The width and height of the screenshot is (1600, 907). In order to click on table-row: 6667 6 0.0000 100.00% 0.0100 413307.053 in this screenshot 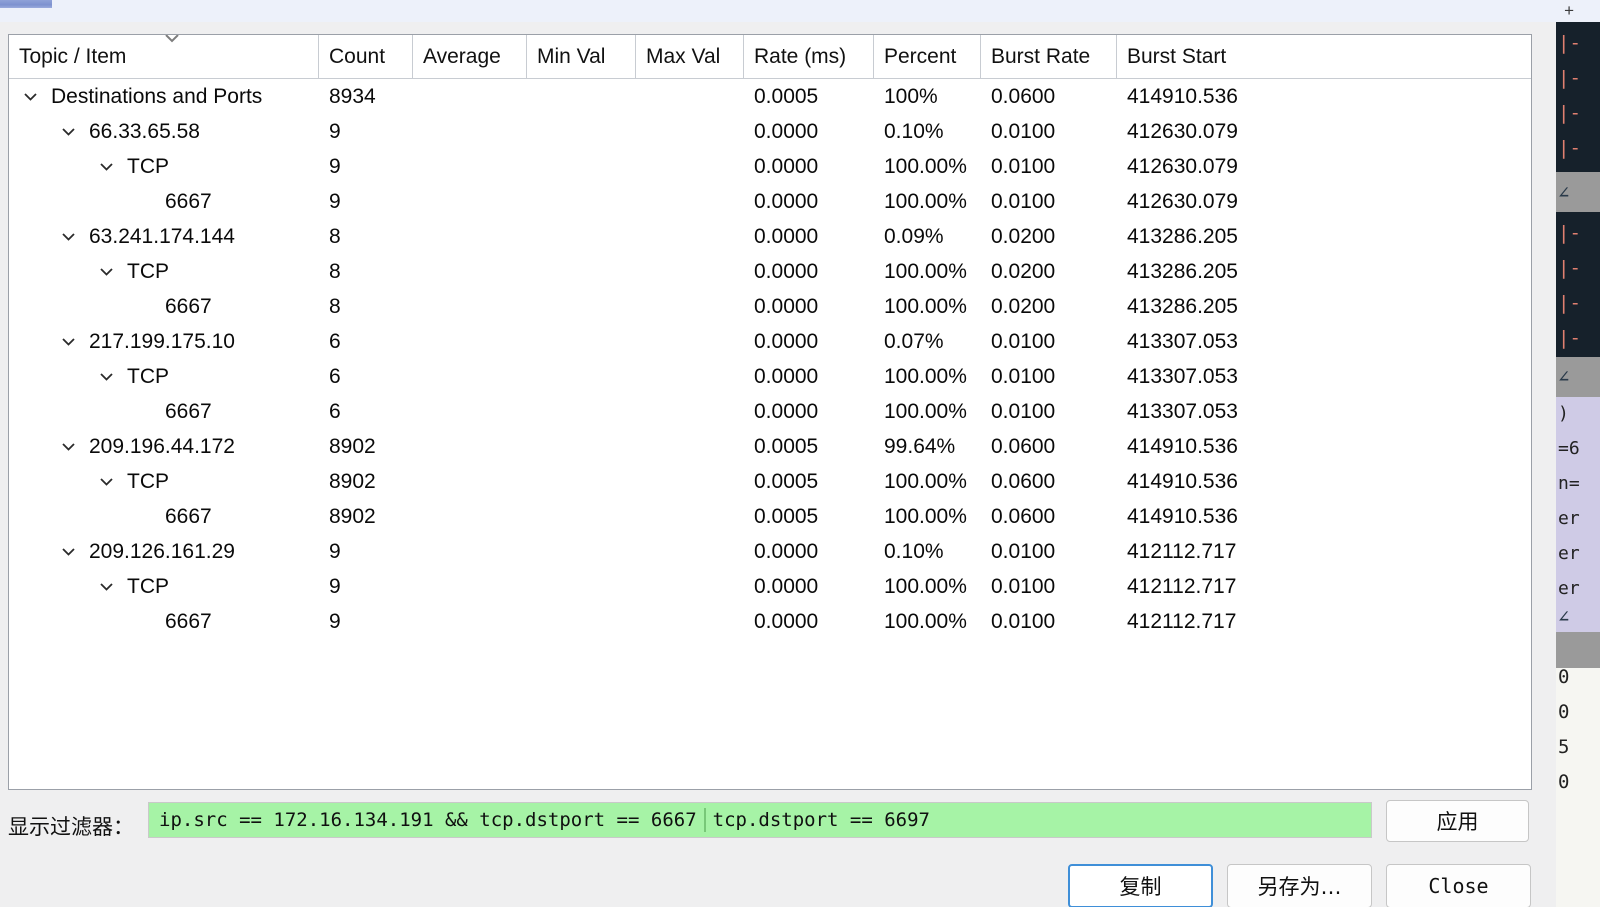, I will do `click(770, 411)`.